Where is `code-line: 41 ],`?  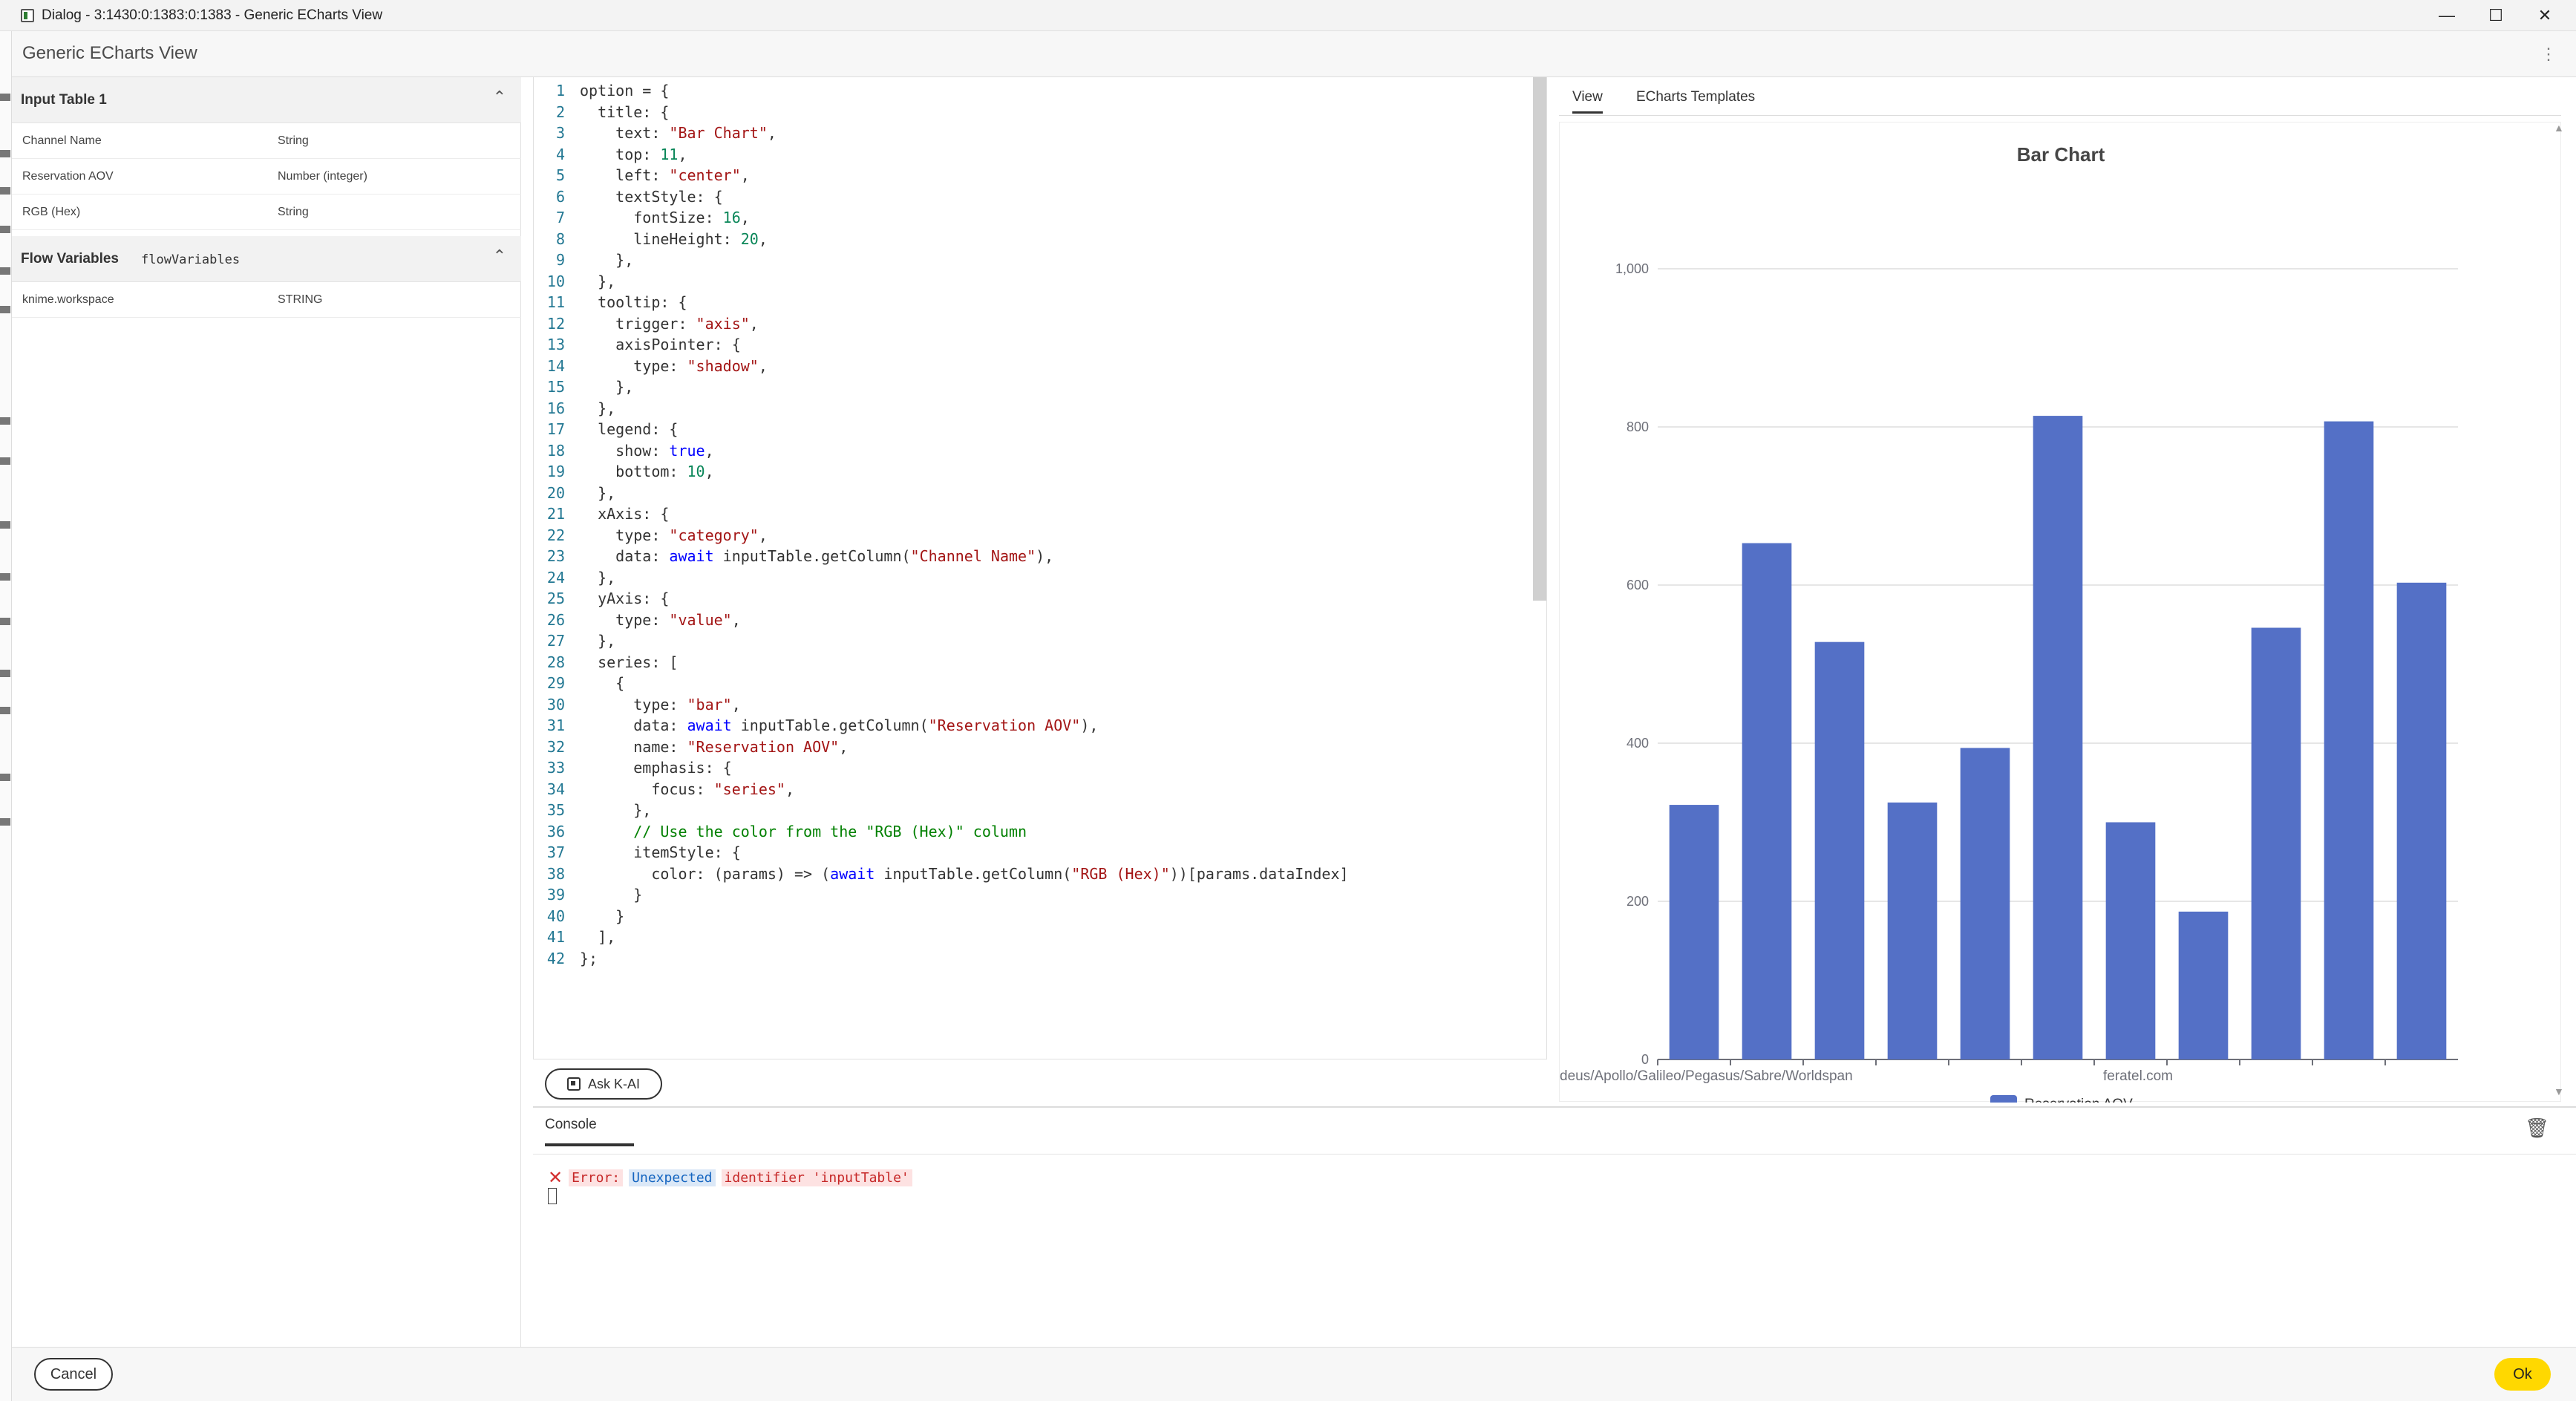
code-line: 41 ], is located at coordinates (1031, 937).